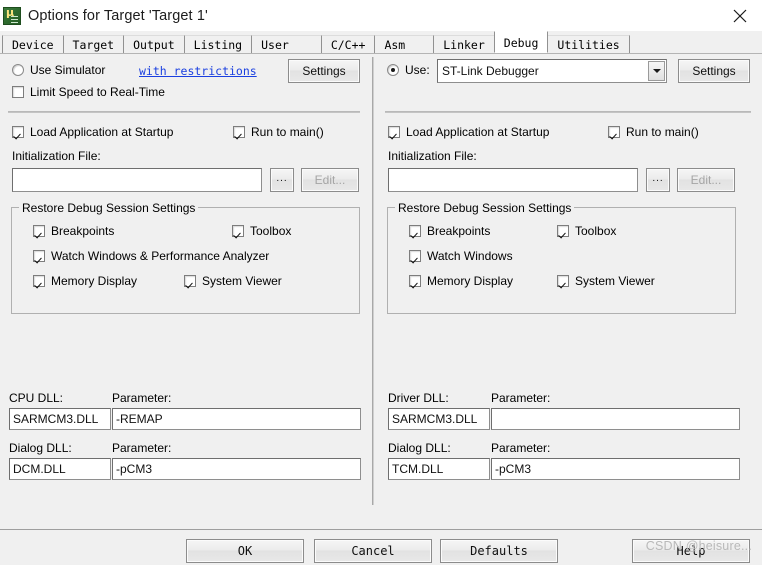 The width and height of the screenshot is (762, 565). I want to click on tab-asm: Asm, so click(404, 44).